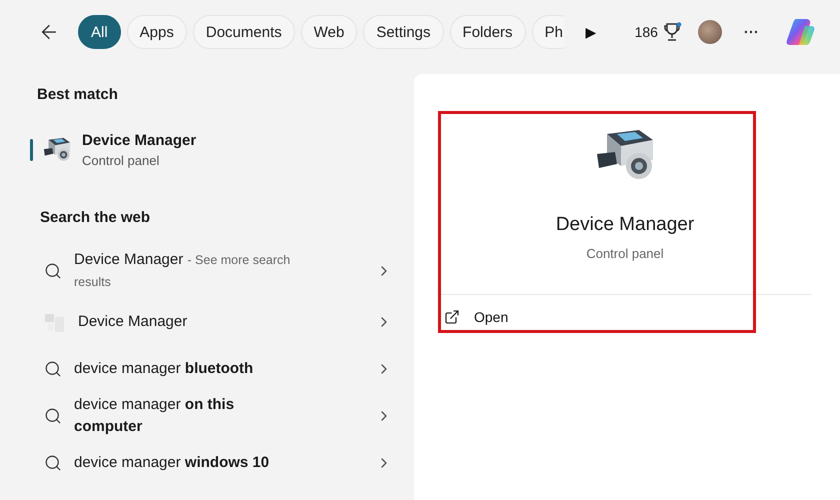  I want to click on result-text: Device Manager - See more search results, so click(183, 270).